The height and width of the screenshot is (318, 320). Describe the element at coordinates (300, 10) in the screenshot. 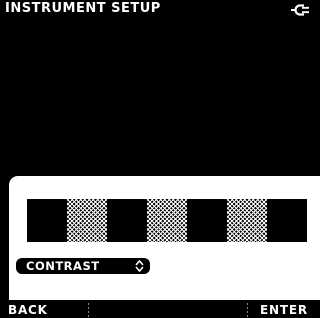

I see `power-plug-icon` at that location.